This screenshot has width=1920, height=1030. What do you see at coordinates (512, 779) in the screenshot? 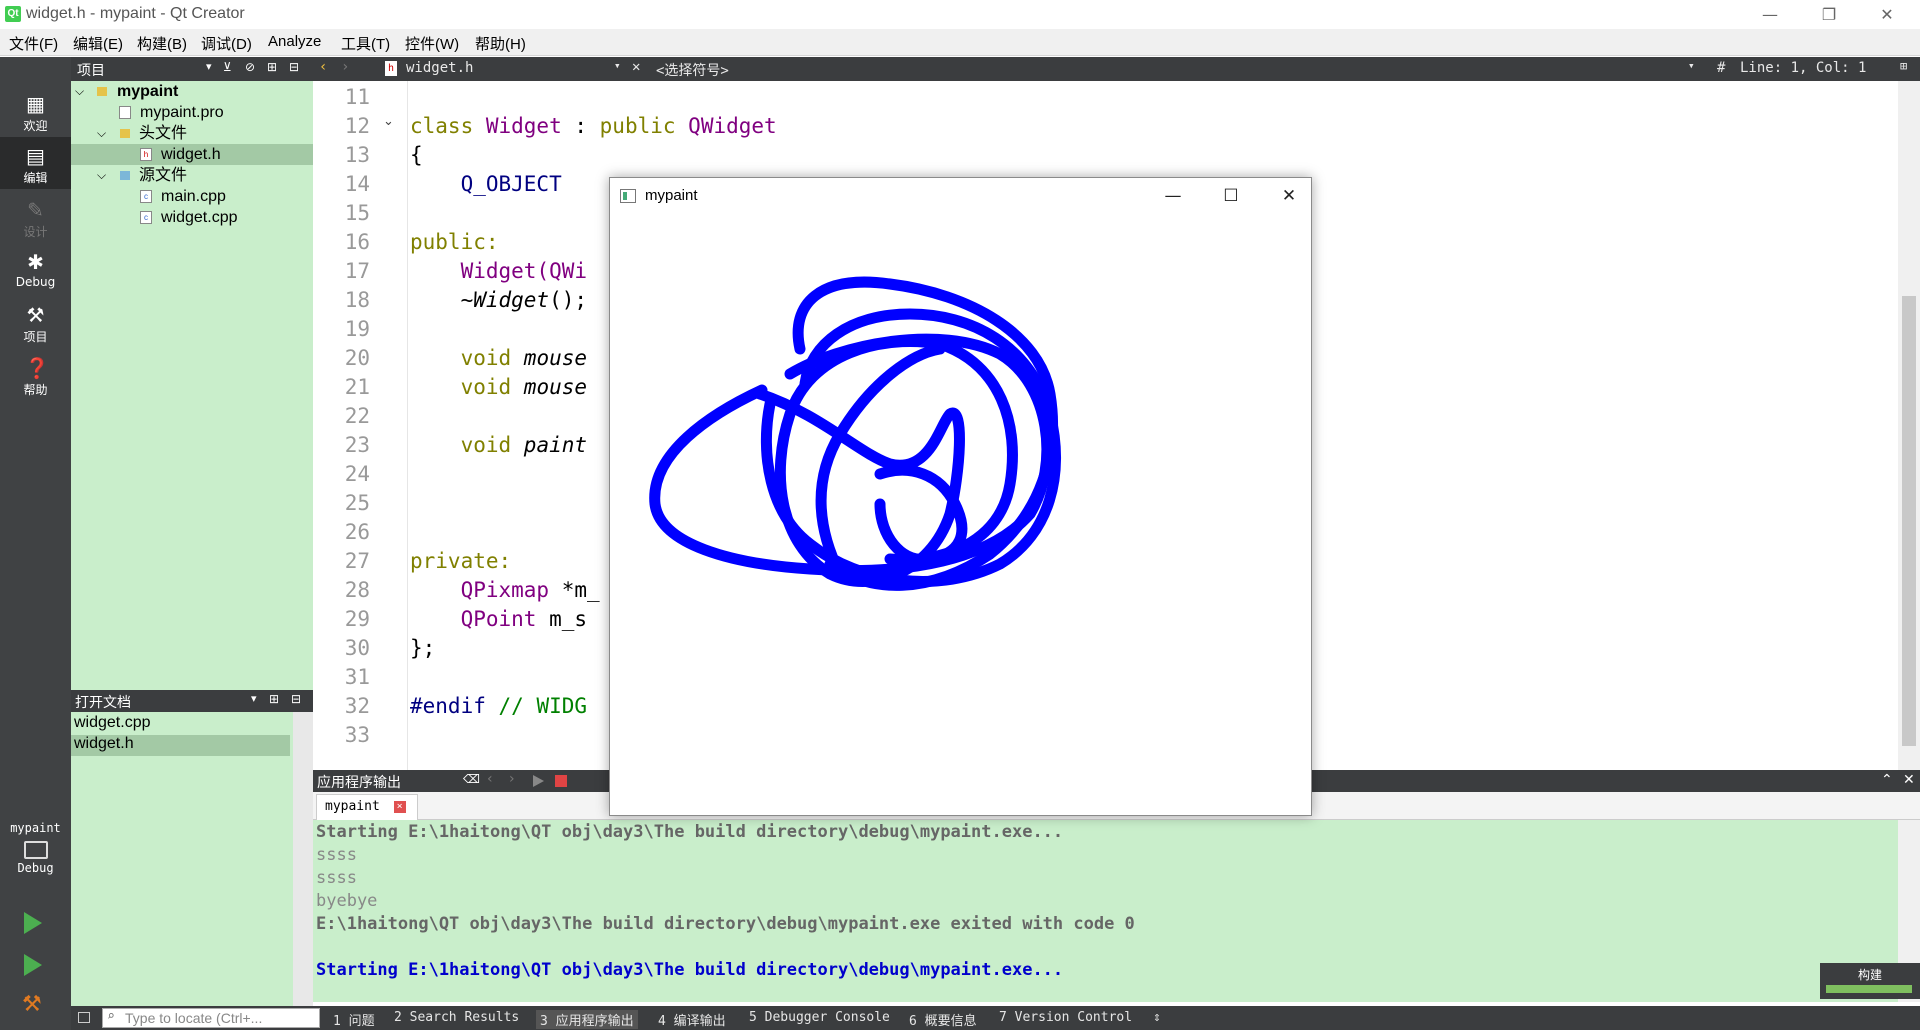
I see `next-icon: ›` at bounding box center [512, 779].